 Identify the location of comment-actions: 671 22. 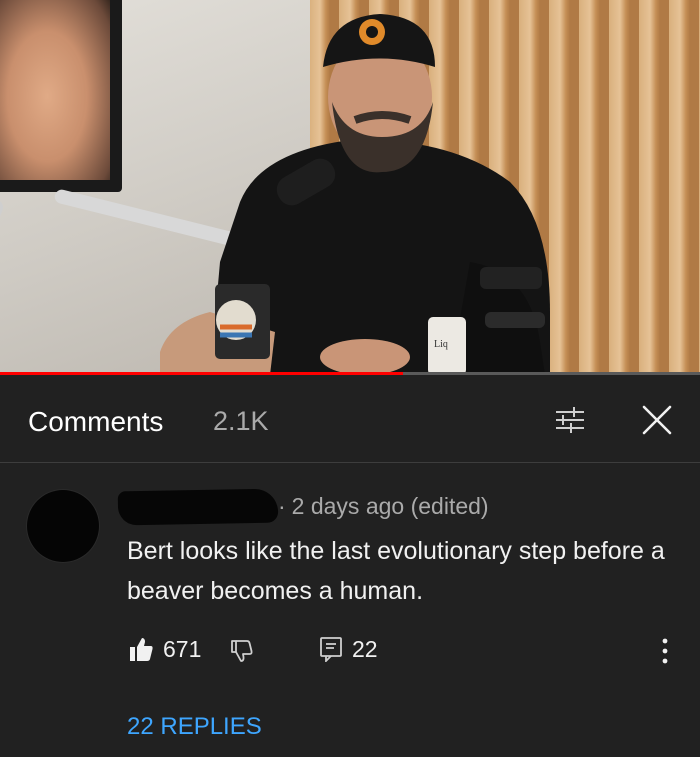
(350, 650).